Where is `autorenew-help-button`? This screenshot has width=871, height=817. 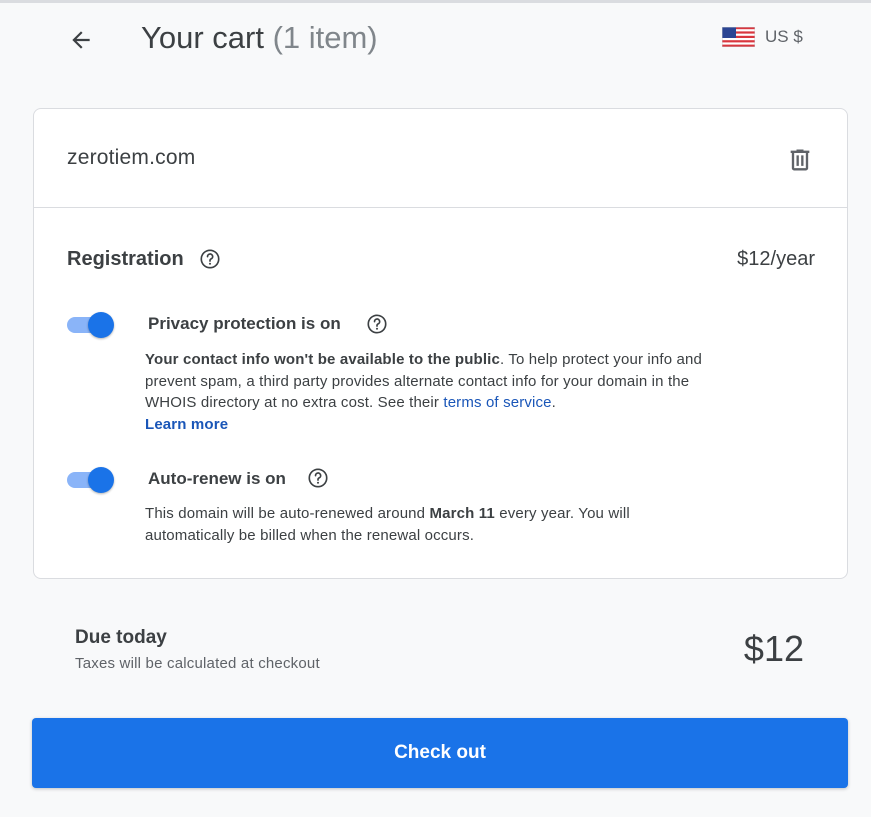 autorenew-help-button is located at coordinates (318, 478).